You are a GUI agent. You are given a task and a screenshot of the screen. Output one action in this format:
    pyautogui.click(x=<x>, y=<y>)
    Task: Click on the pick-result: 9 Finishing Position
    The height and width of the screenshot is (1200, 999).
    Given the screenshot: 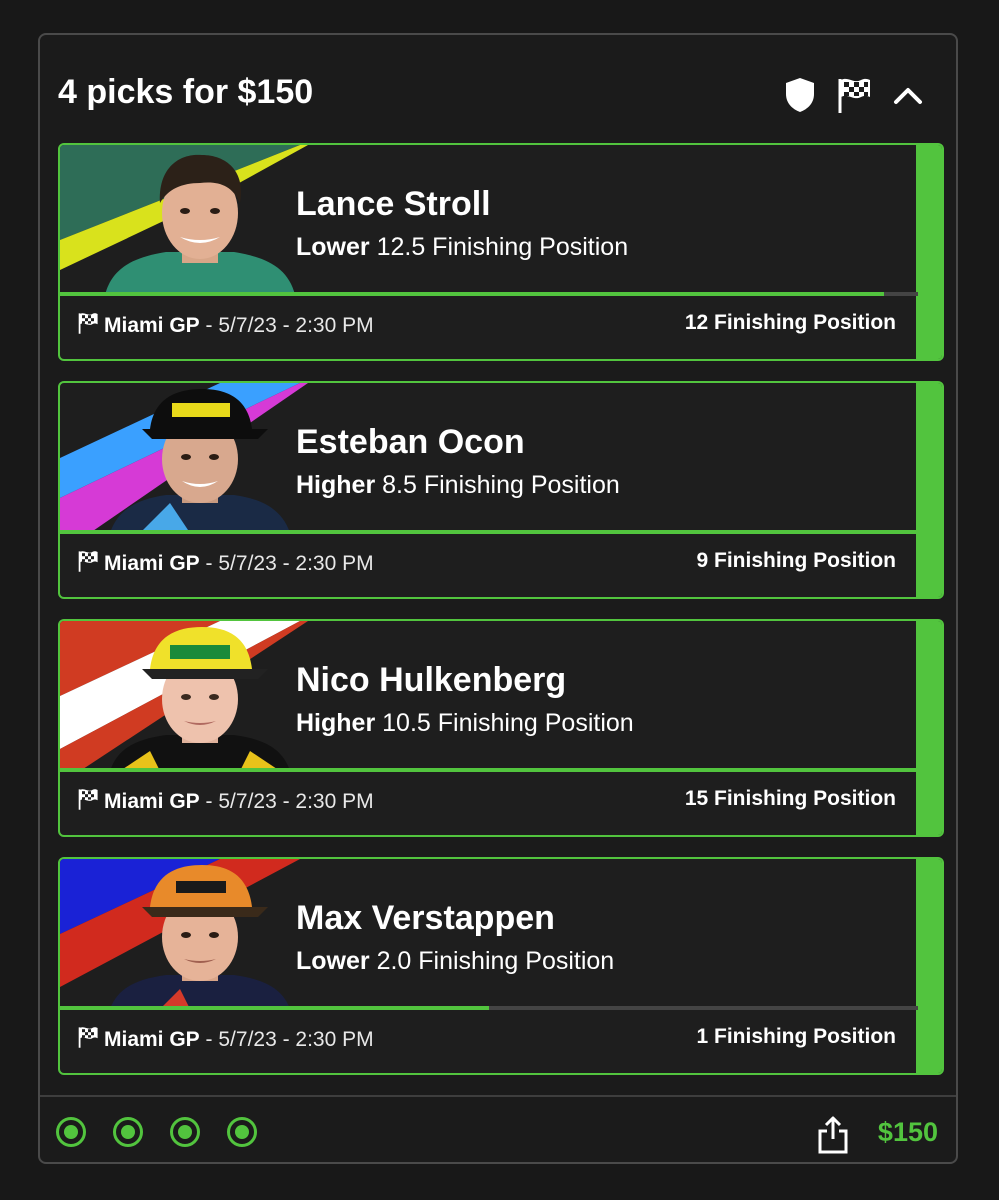 What is the action you would take?
    pyautogui.click(x=796, y=560)
    